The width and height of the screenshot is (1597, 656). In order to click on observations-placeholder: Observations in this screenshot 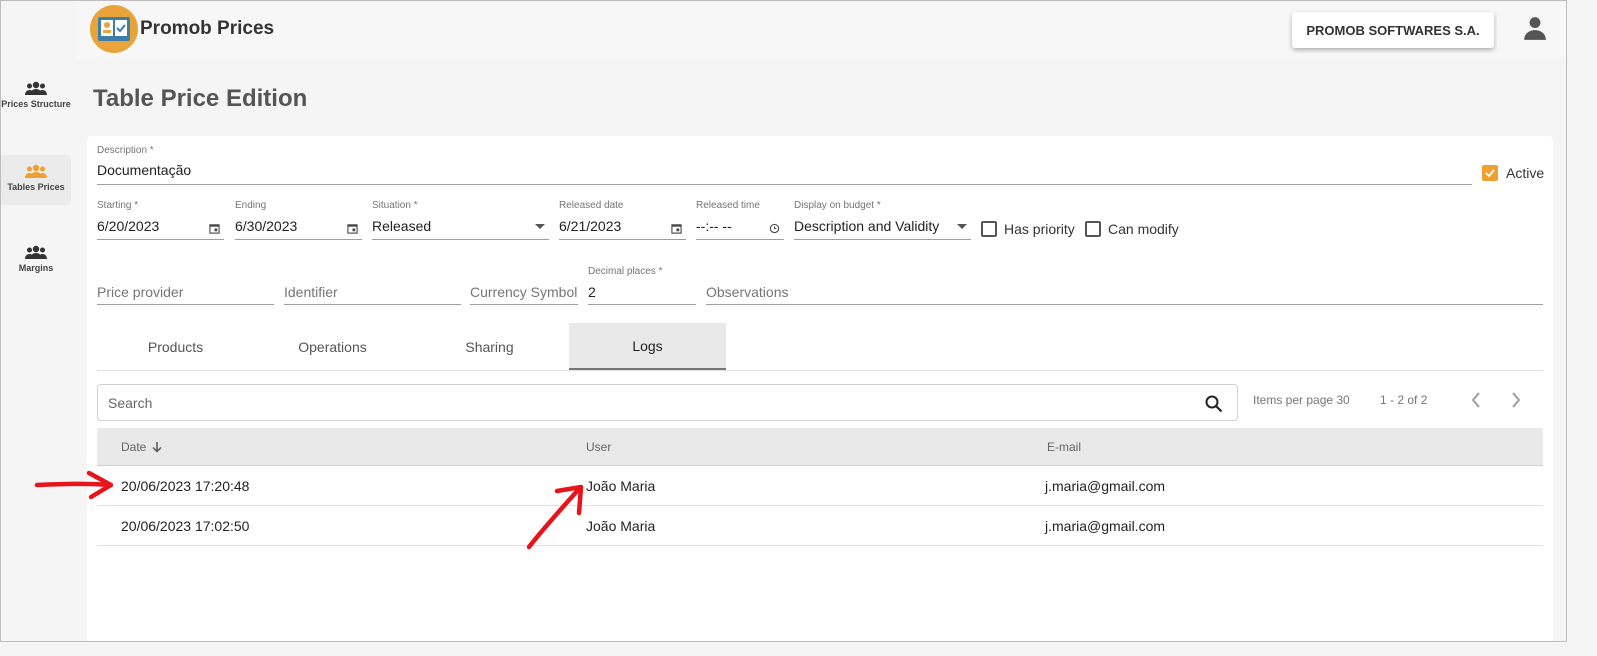, I will do `click(747, 292)`.